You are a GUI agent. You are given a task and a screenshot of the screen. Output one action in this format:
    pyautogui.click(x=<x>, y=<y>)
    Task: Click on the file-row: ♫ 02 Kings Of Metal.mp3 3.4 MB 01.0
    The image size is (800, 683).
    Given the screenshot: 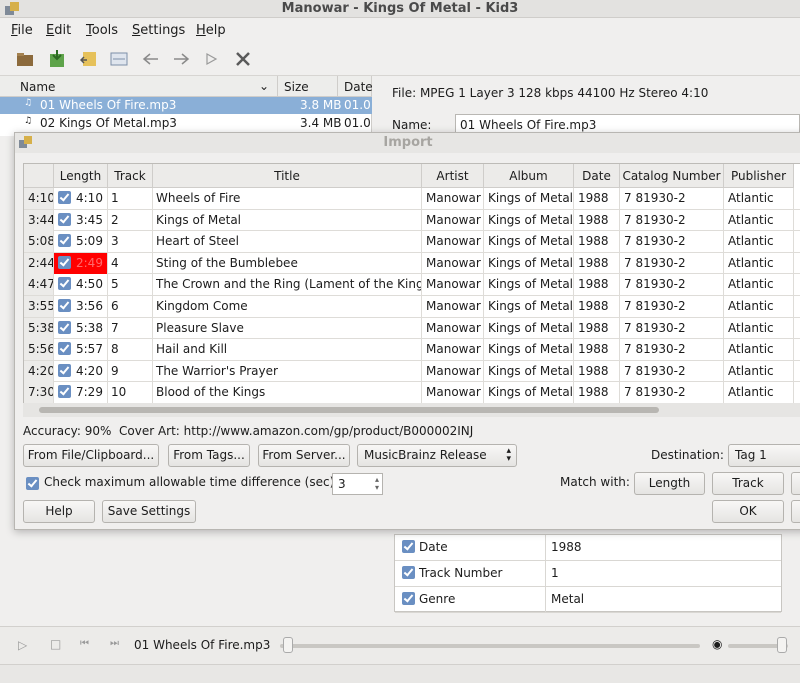 What is the action you would take?
    pyautogui.click(x=186, y=123)
    